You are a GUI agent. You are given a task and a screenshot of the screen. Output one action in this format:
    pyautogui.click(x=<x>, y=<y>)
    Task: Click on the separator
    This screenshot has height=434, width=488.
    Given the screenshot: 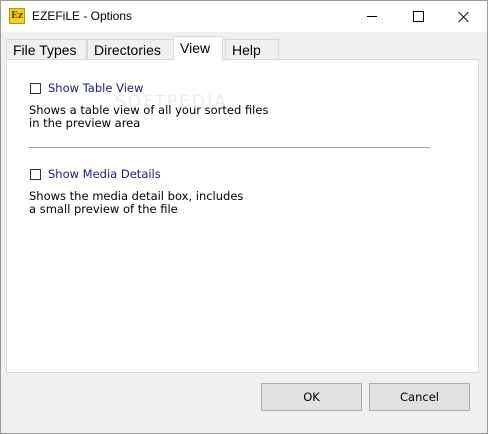 What is the action you would take?
    pyautogui.click(x=229, y=148)
    